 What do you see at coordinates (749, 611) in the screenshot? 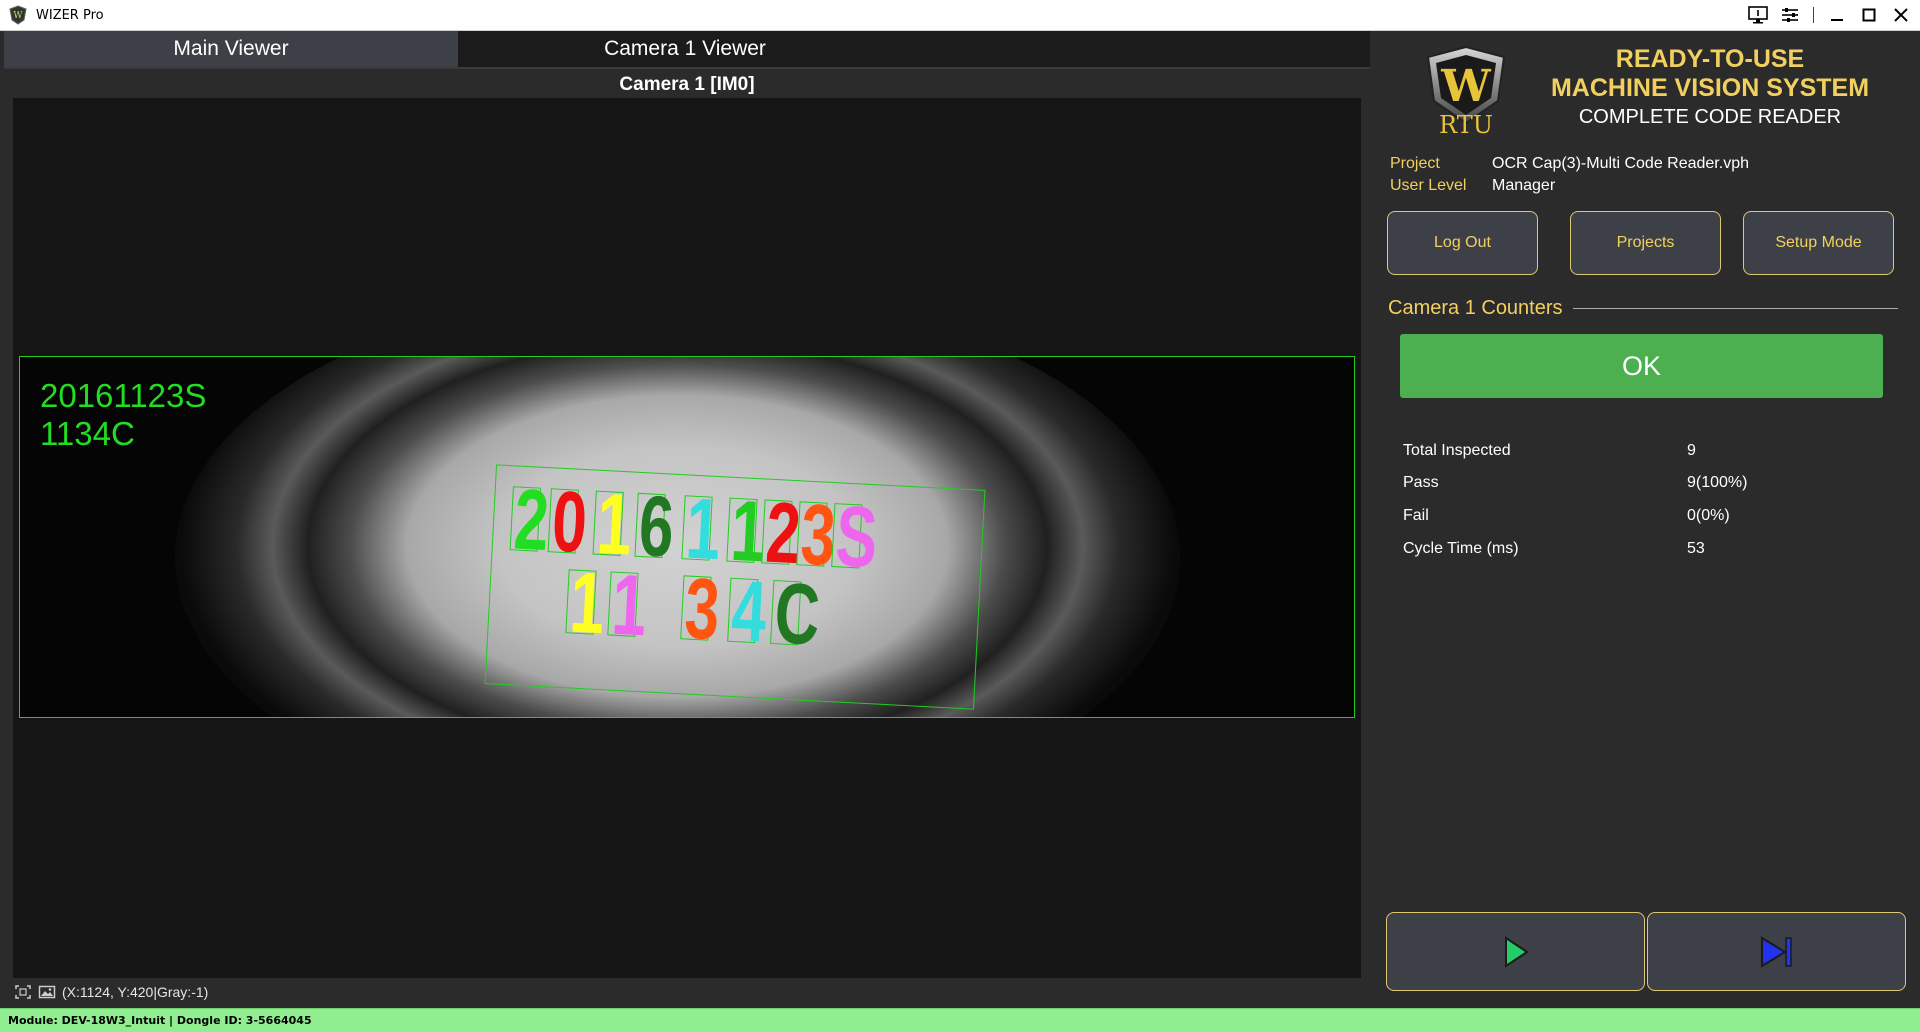
I see `ocr-char: 4` at bounding box center [749, 611].